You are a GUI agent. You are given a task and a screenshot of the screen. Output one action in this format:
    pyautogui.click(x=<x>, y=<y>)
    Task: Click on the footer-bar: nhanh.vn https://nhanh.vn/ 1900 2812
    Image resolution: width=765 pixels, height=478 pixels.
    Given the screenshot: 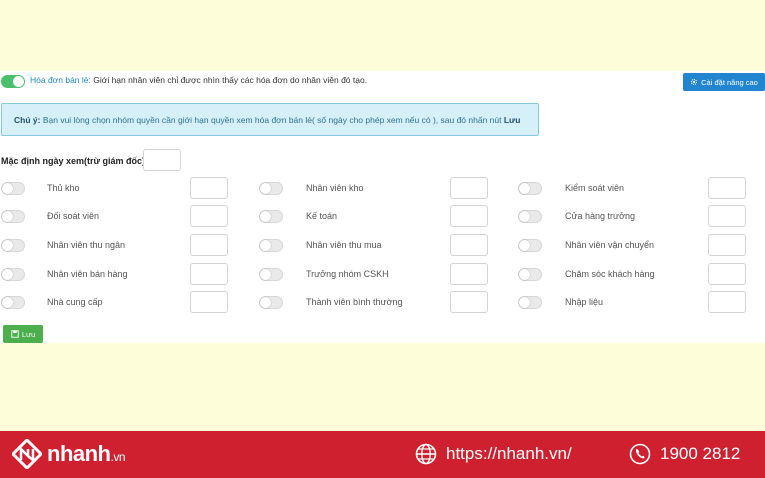 What is the action you would take?
    pyautogui.click(x=382, y=454)
    